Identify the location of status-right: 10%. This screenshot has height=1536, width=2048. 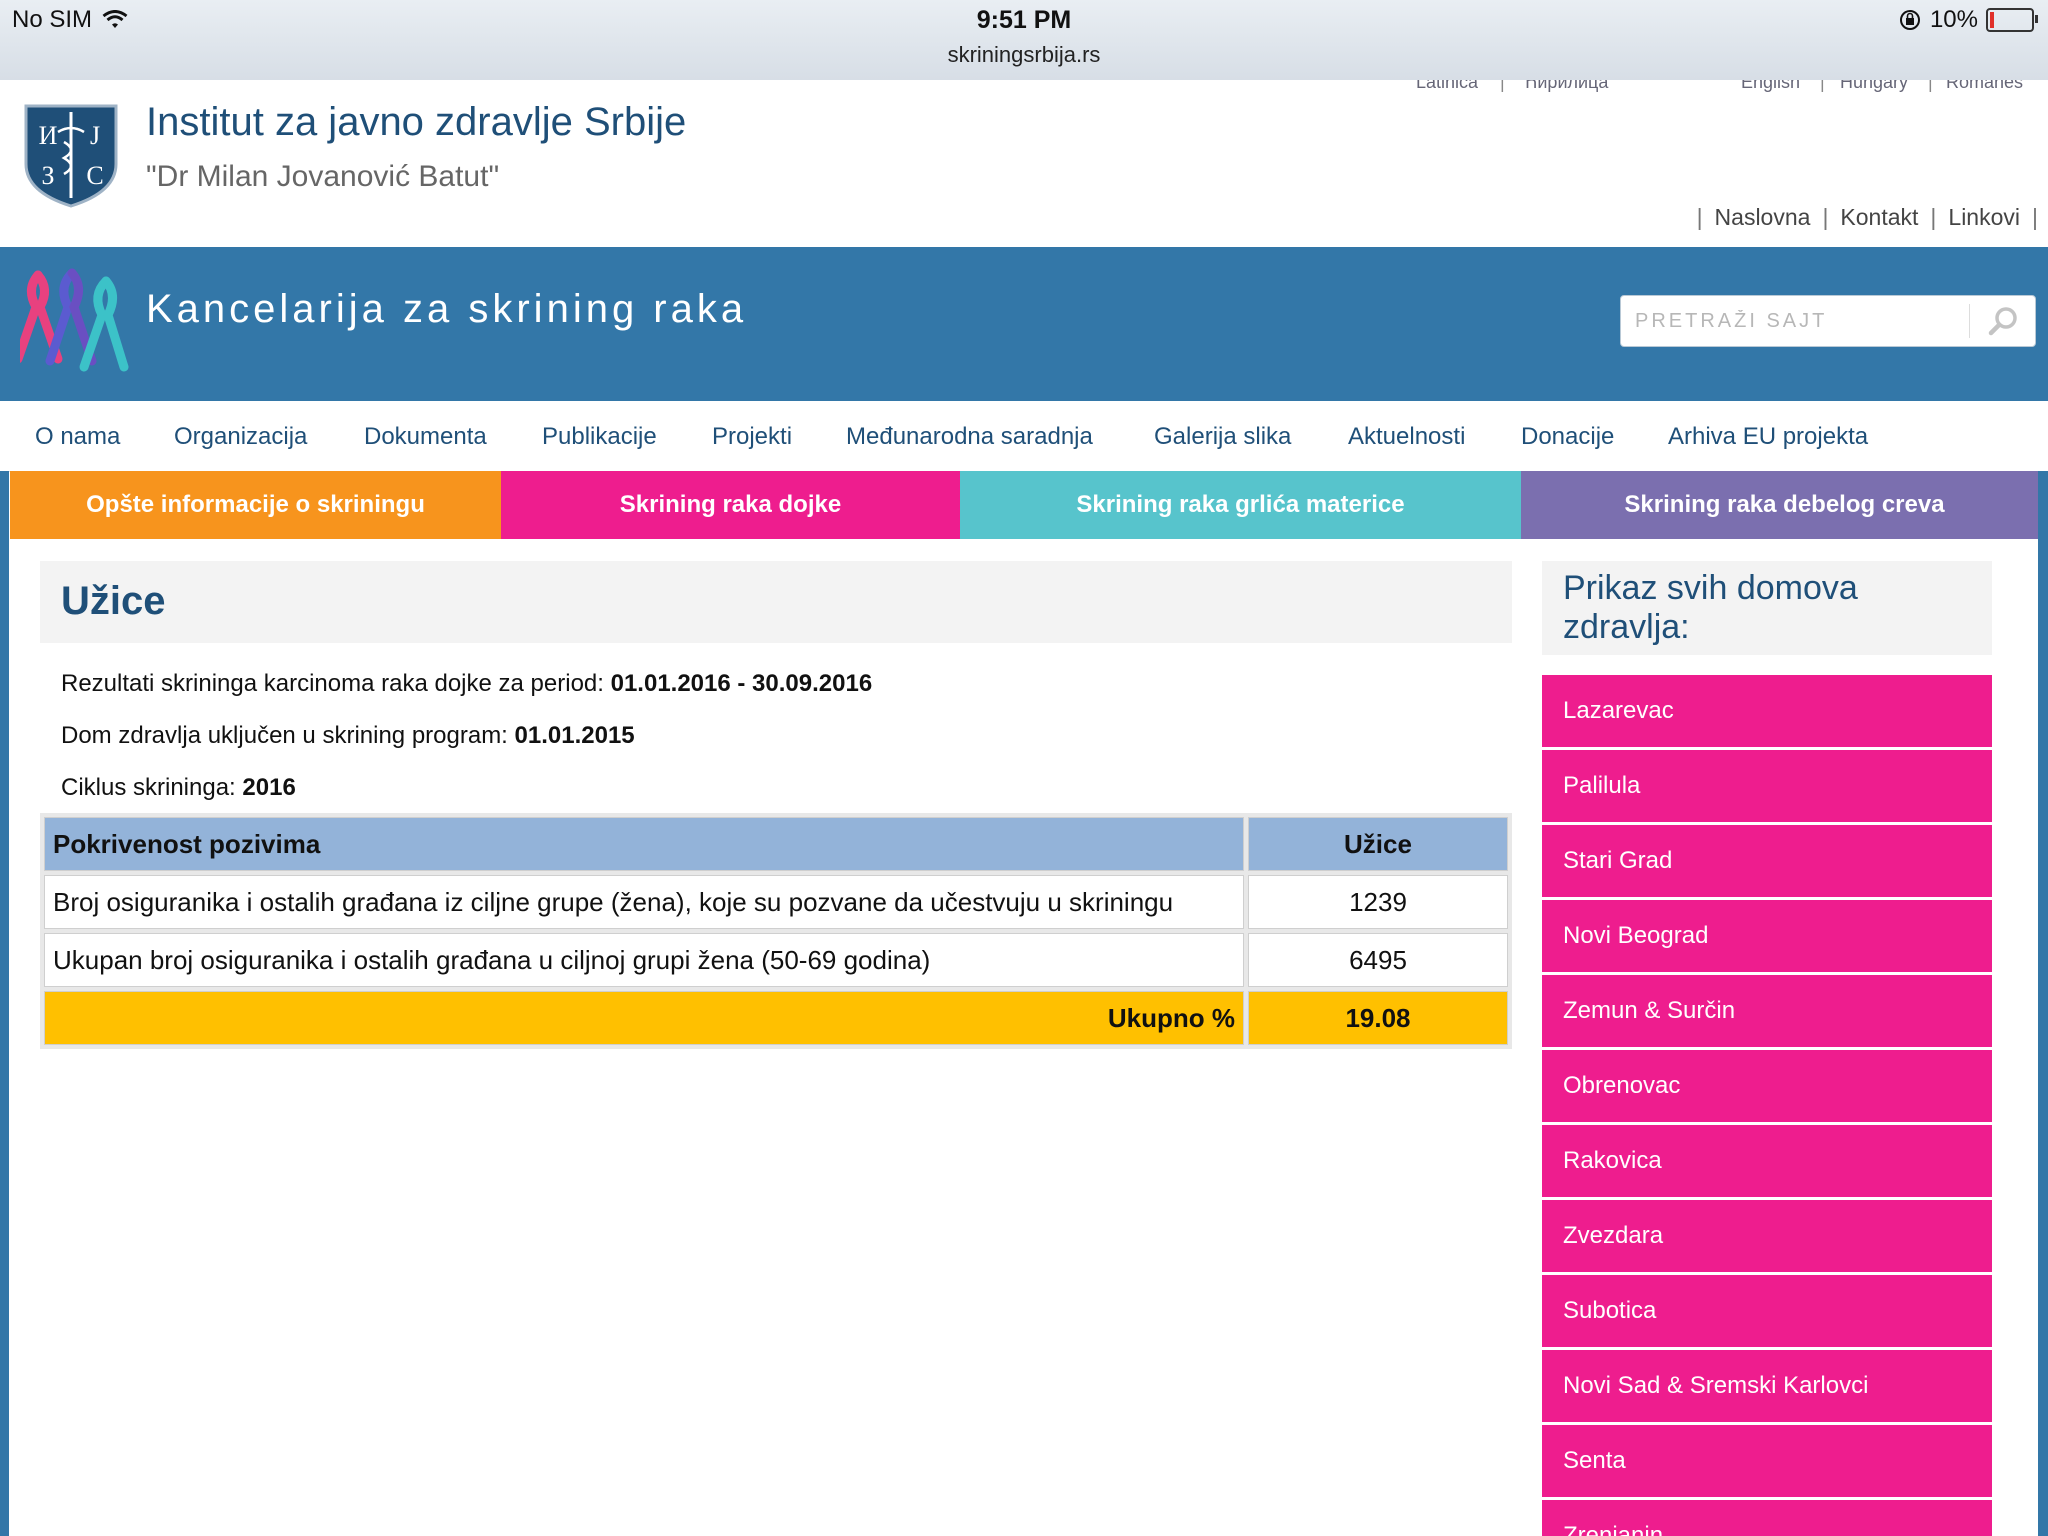
(1968, 20).